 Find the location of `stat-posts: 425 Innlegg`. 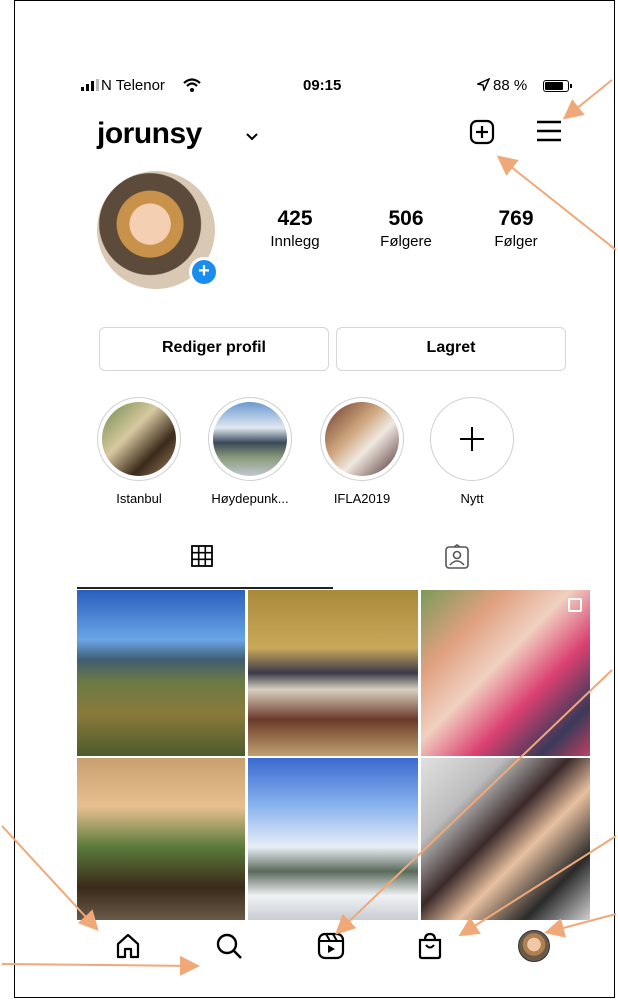

stat-posts: 425 Innlegg is located at coordinates (295, 228).